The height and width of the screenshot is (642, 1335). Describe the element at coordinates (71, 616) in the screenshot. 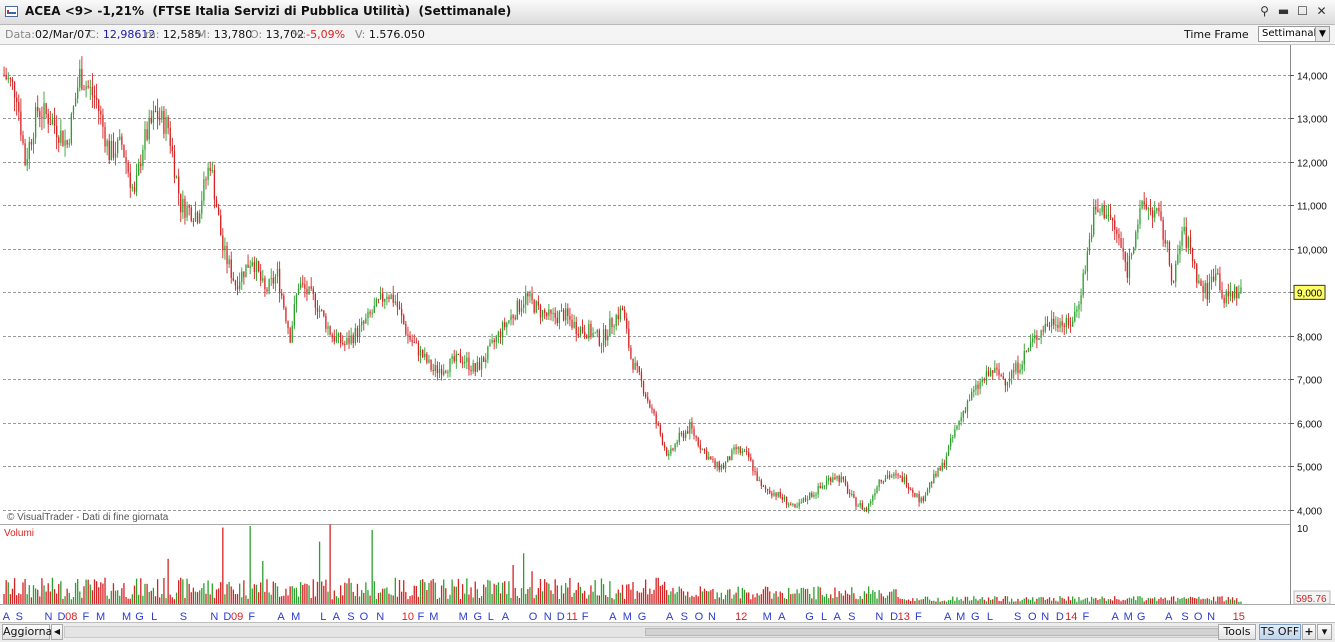

I see `time-tick-label: 08` at that location.